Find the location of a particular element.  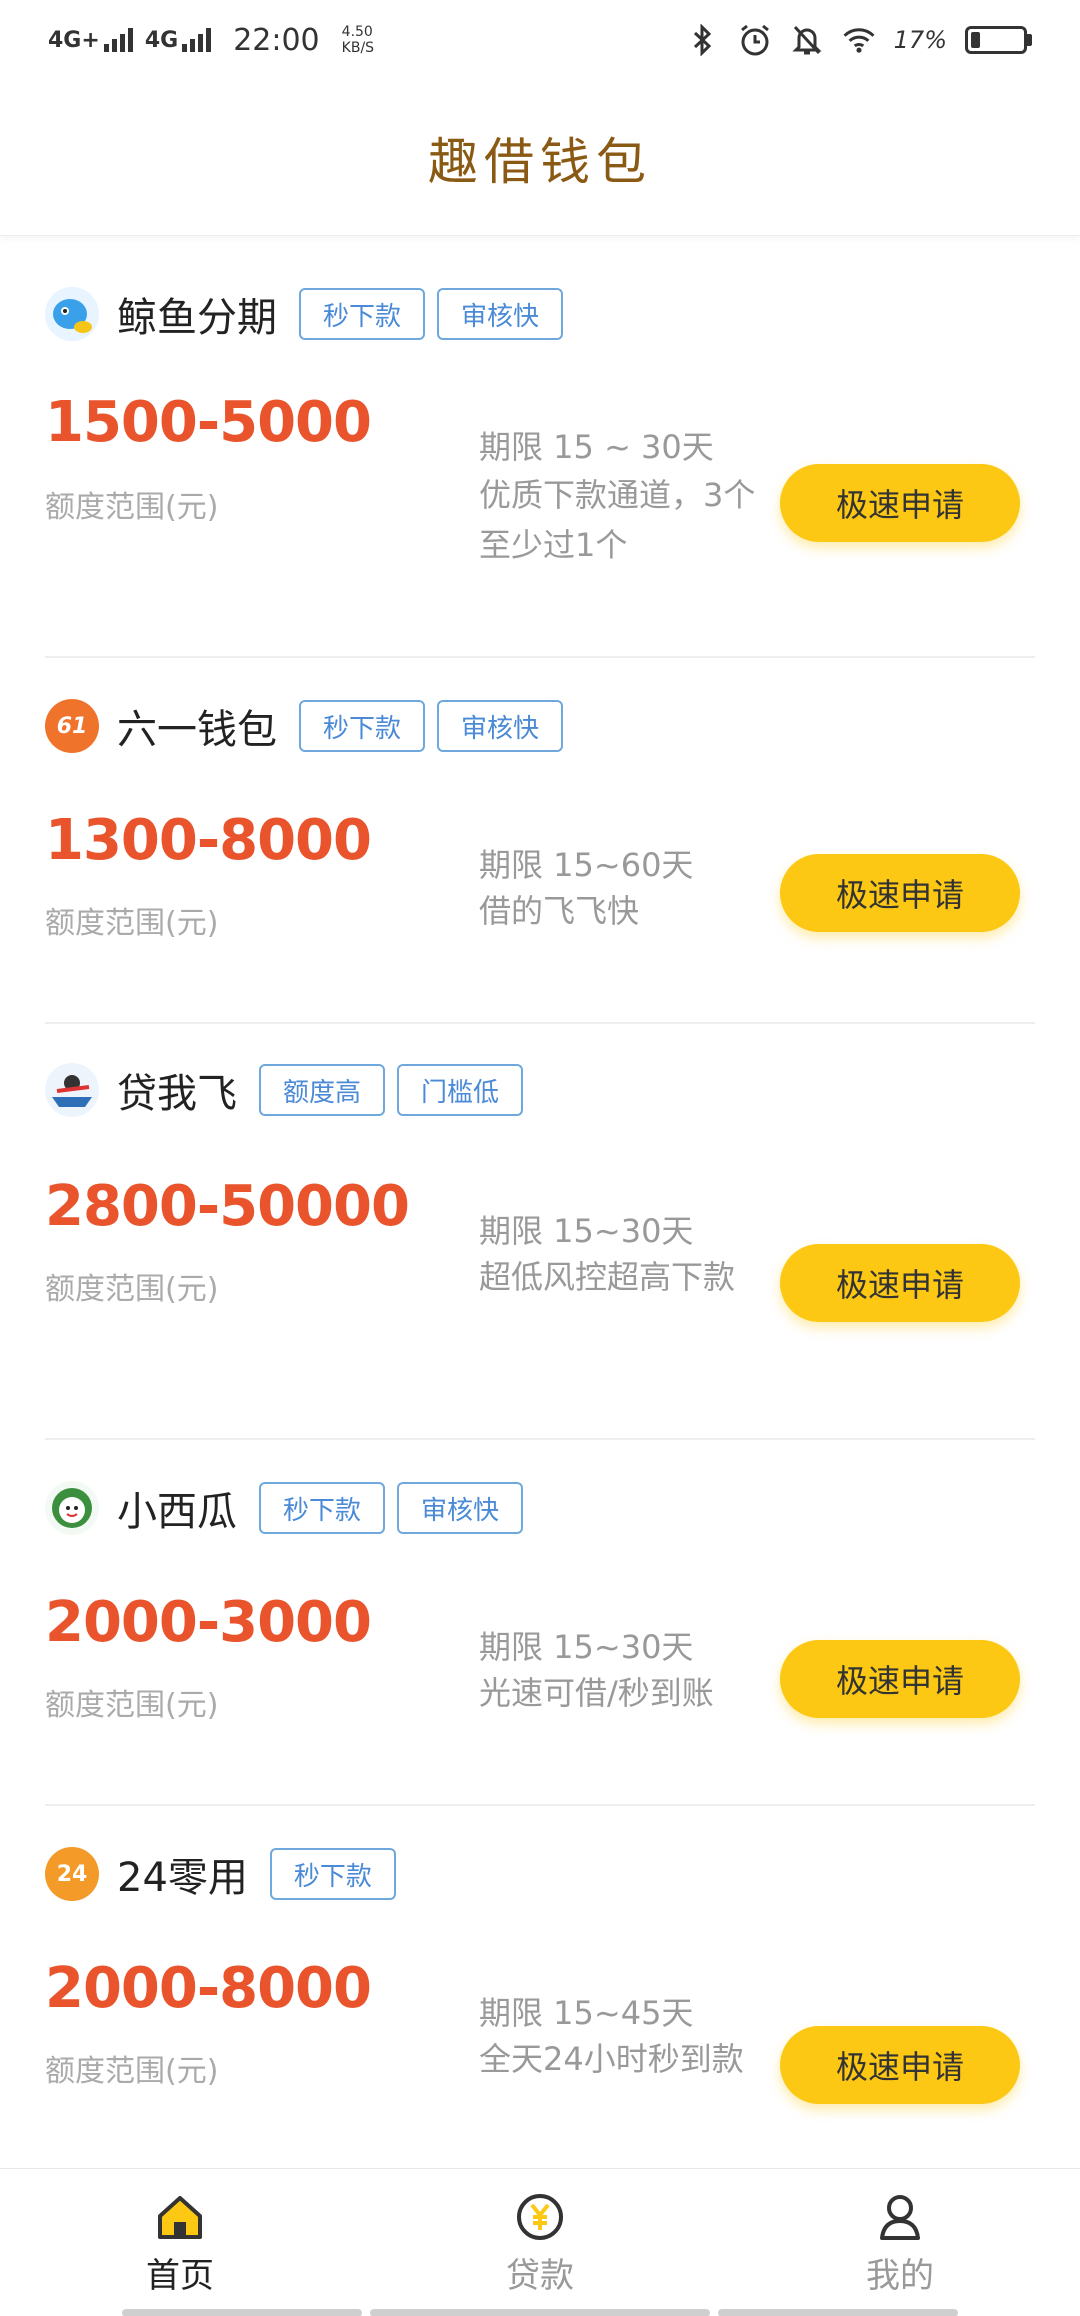

app-header: 趣借钱包 is located at coordinates (540, 158).